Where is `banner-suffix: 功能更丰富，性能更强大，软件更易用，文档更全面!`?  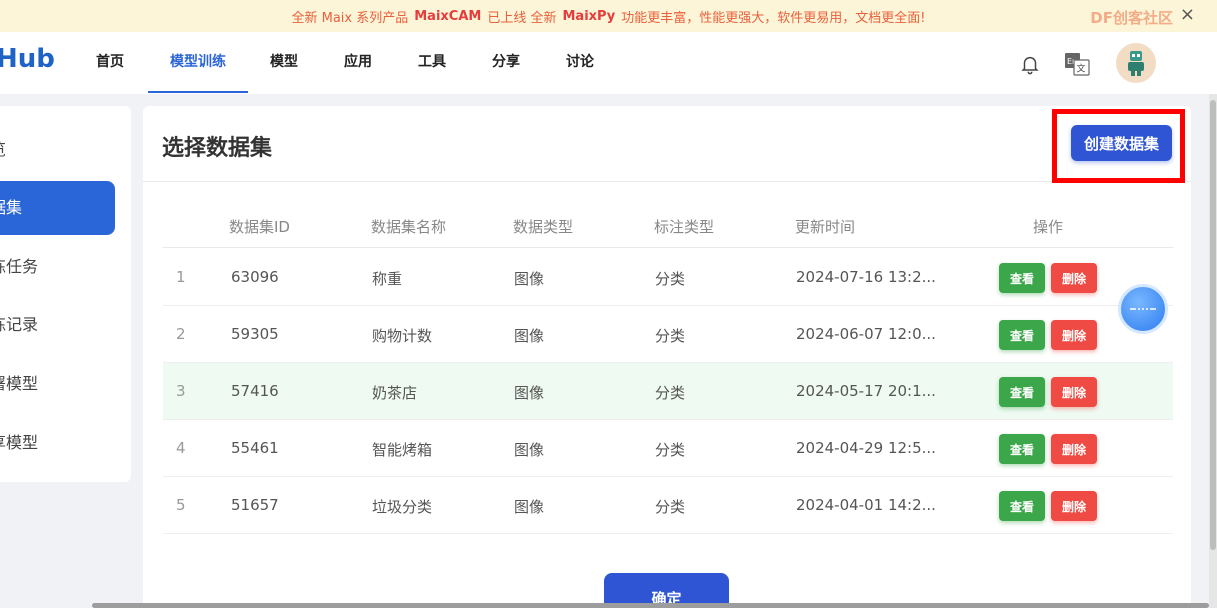 banner-suffix: 功能更丰富，性能更强大，软件更易用，文档更全面! is located at coordinates (773, 18).